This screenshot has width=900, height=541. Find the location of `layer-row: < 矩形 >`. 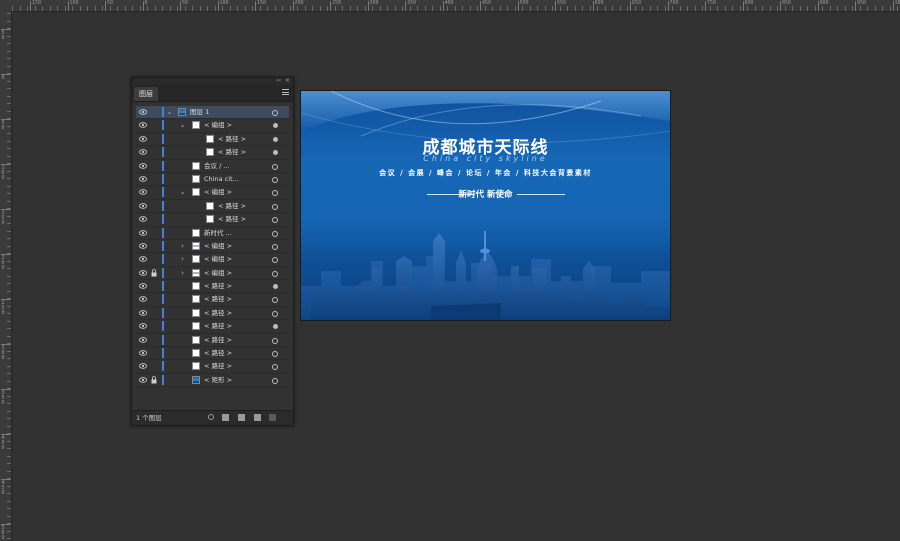

layer-row: < 矩形 > is located at coordinates (212, 381).